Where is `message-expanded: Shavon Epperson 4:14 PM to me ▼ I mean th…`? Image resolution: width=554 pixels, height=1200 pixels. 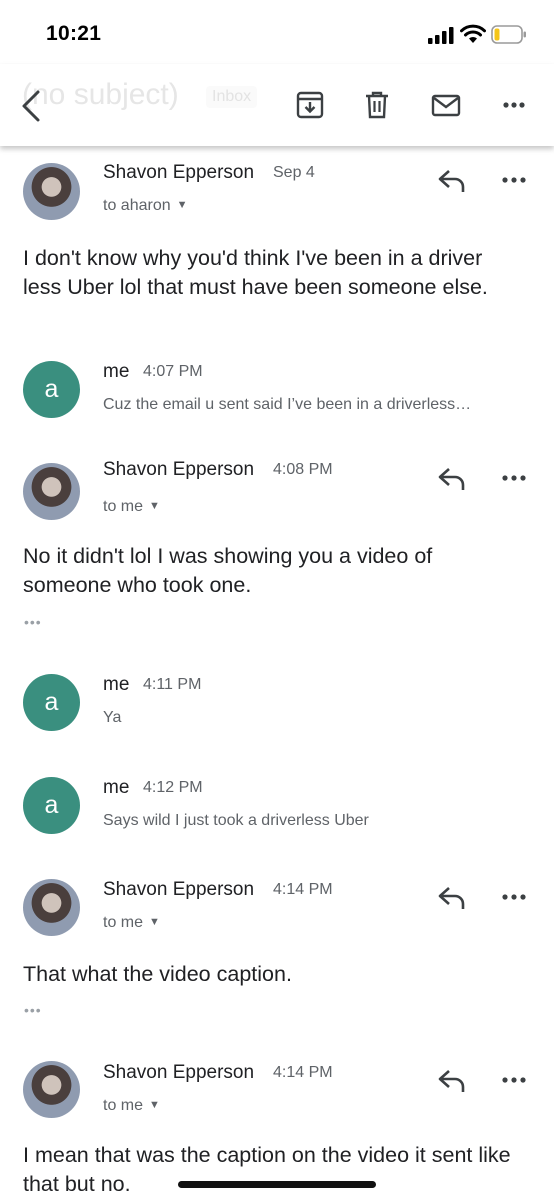
message-expanded: Shavon Epperson 4:14 PM to me ▼ I mean th… is located at coordinates (277, 1120).